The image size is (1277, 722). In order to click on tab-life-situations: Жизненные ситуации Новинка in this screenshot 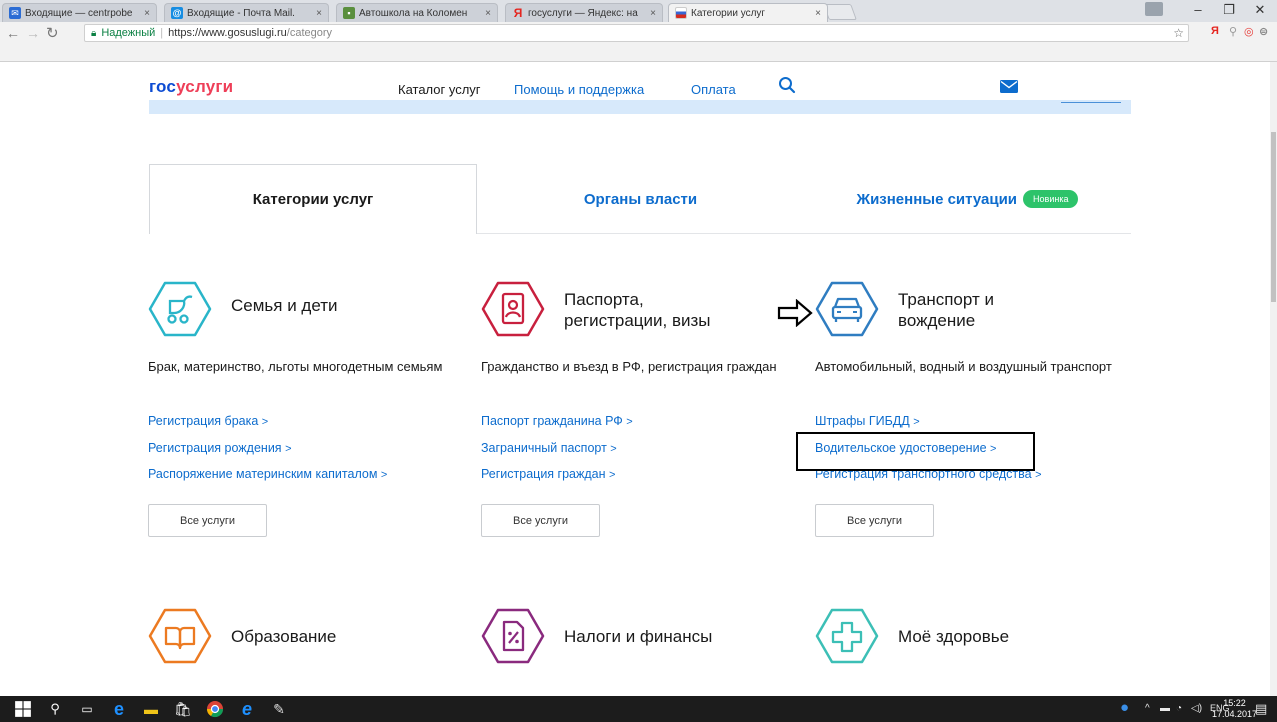, I will do `click(967, 199)`.